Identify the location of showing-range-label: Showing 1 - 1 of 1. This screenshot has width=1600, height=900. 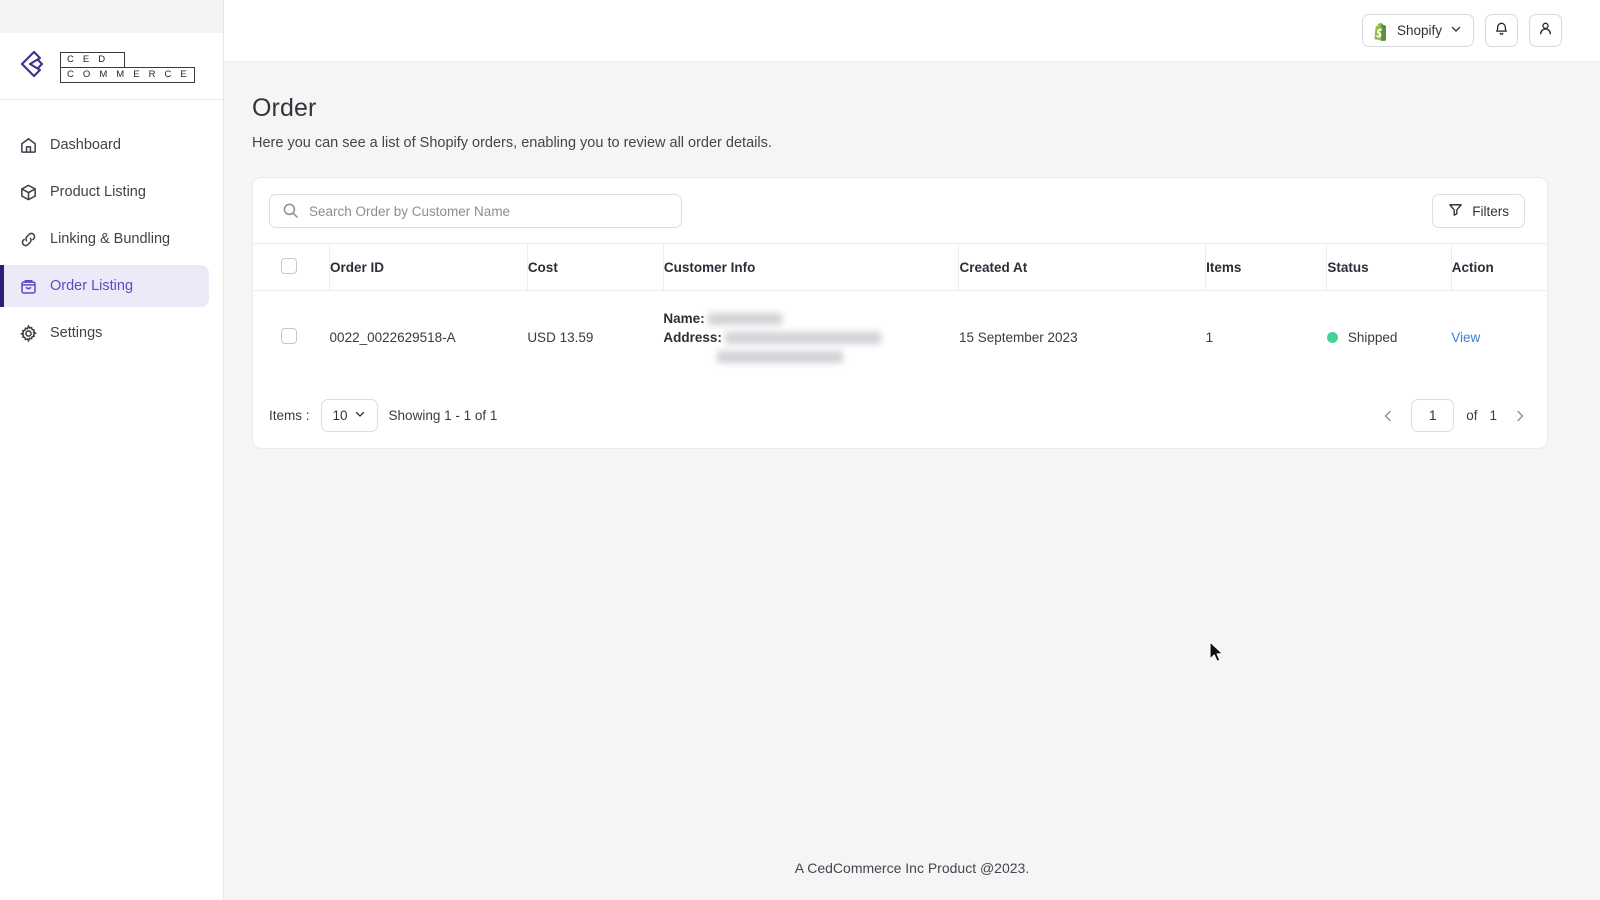
(443, 415).